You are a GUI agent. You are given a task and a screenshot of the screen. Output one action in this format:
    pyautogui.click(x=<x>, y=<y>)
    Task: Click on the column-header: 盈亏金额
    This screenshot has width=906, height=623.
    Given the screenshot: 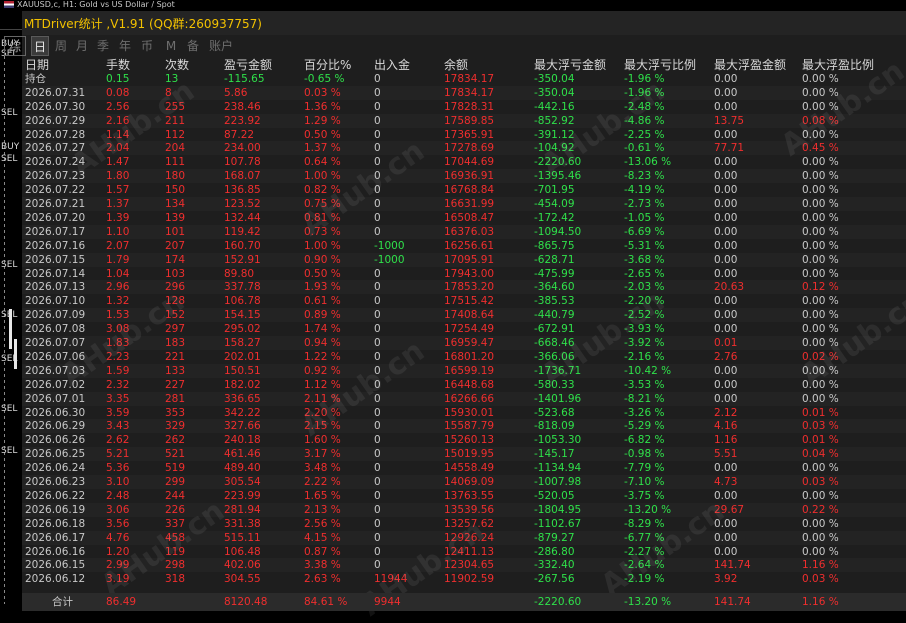 What is the action you would take?
    pyautogui.click(x=248, y=65)
    